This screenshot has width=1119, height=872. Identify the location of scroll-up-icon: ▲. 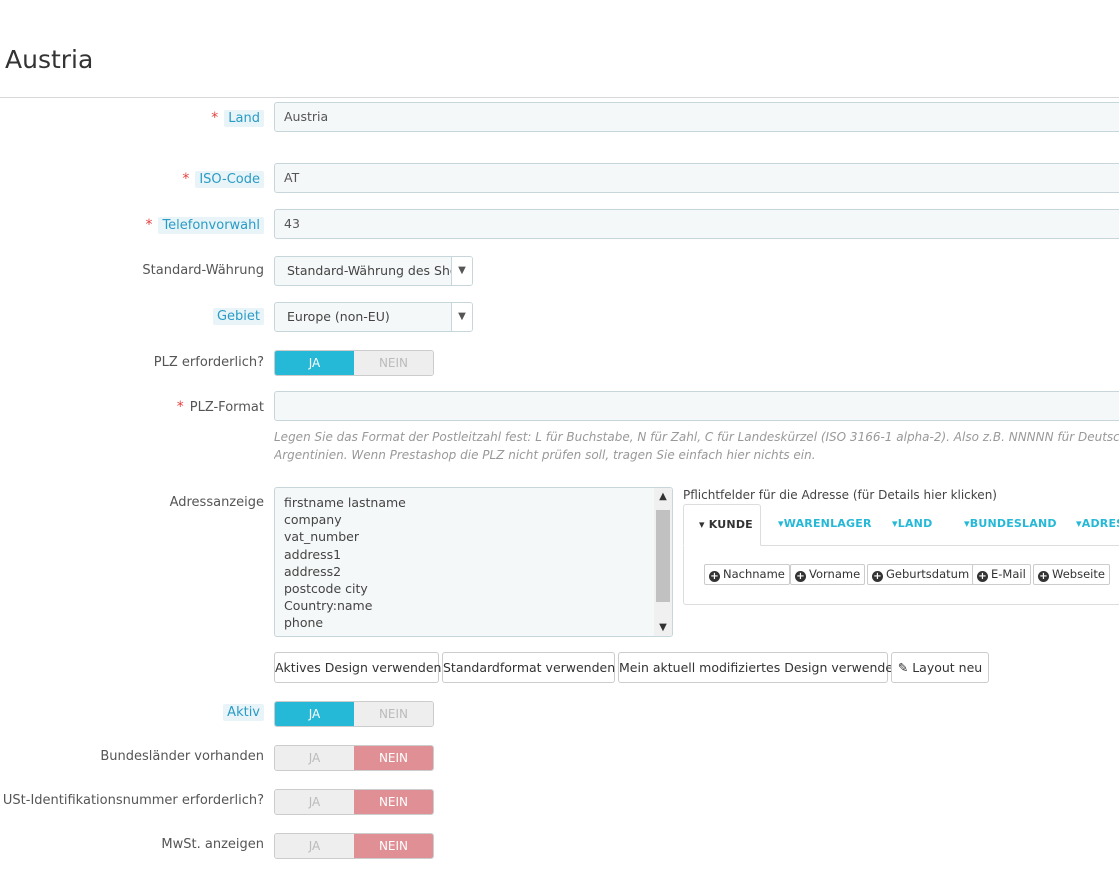
(663, 496).